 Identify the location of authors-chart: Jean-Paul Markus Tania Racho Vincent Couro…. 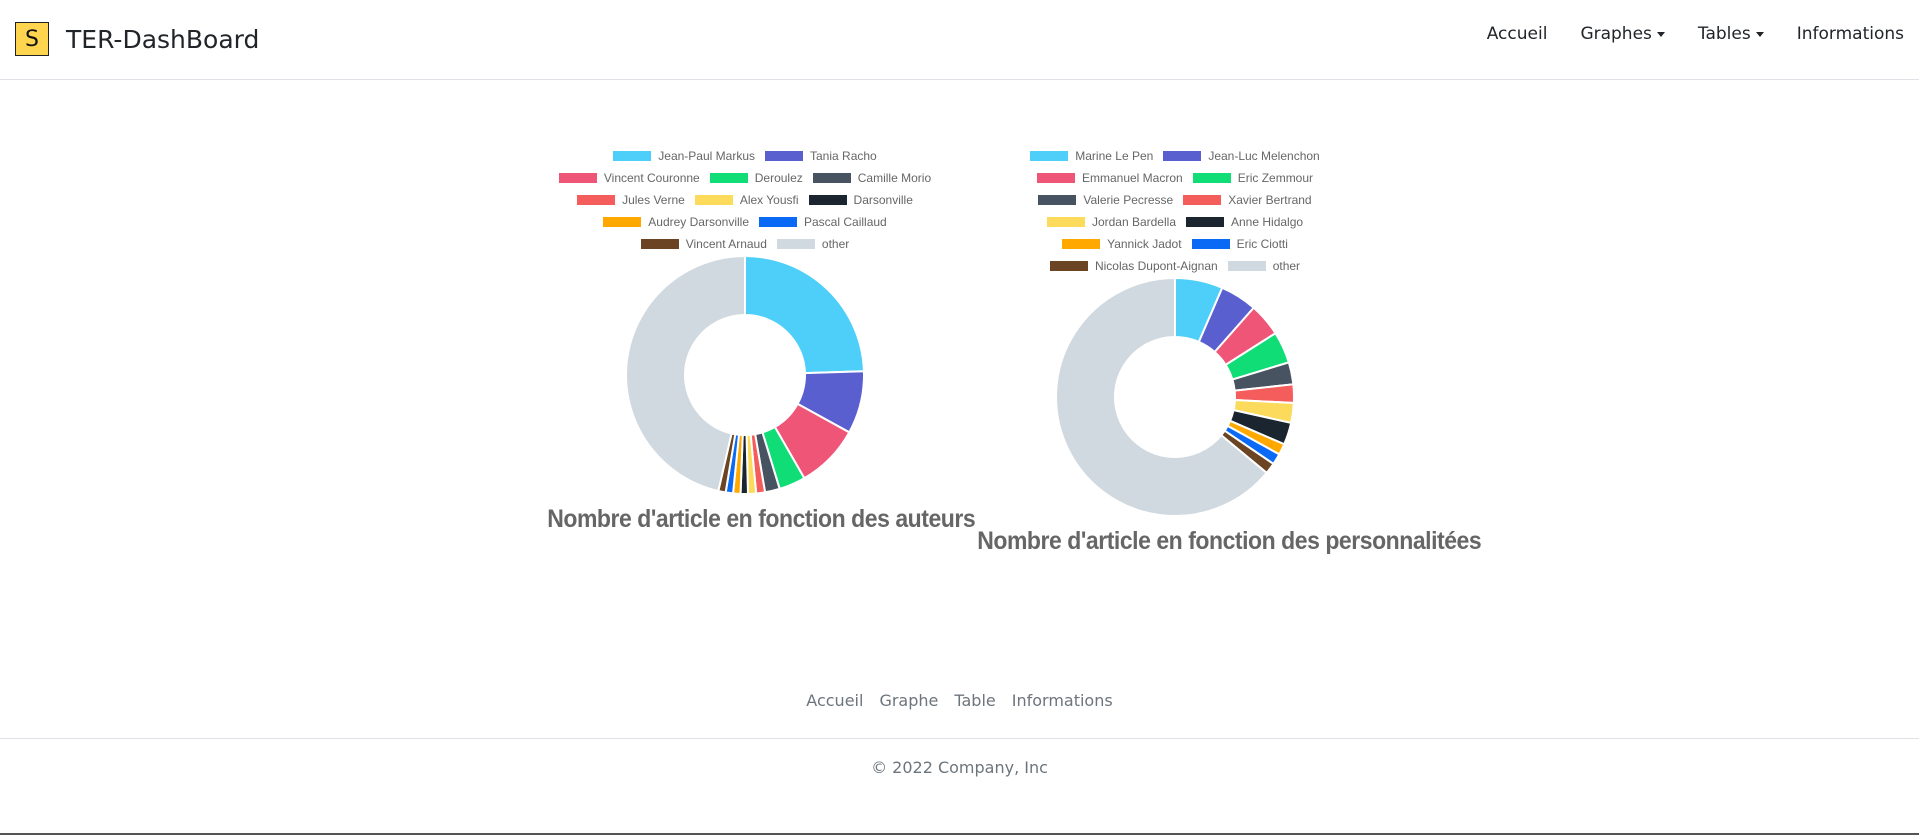
(753, 339).